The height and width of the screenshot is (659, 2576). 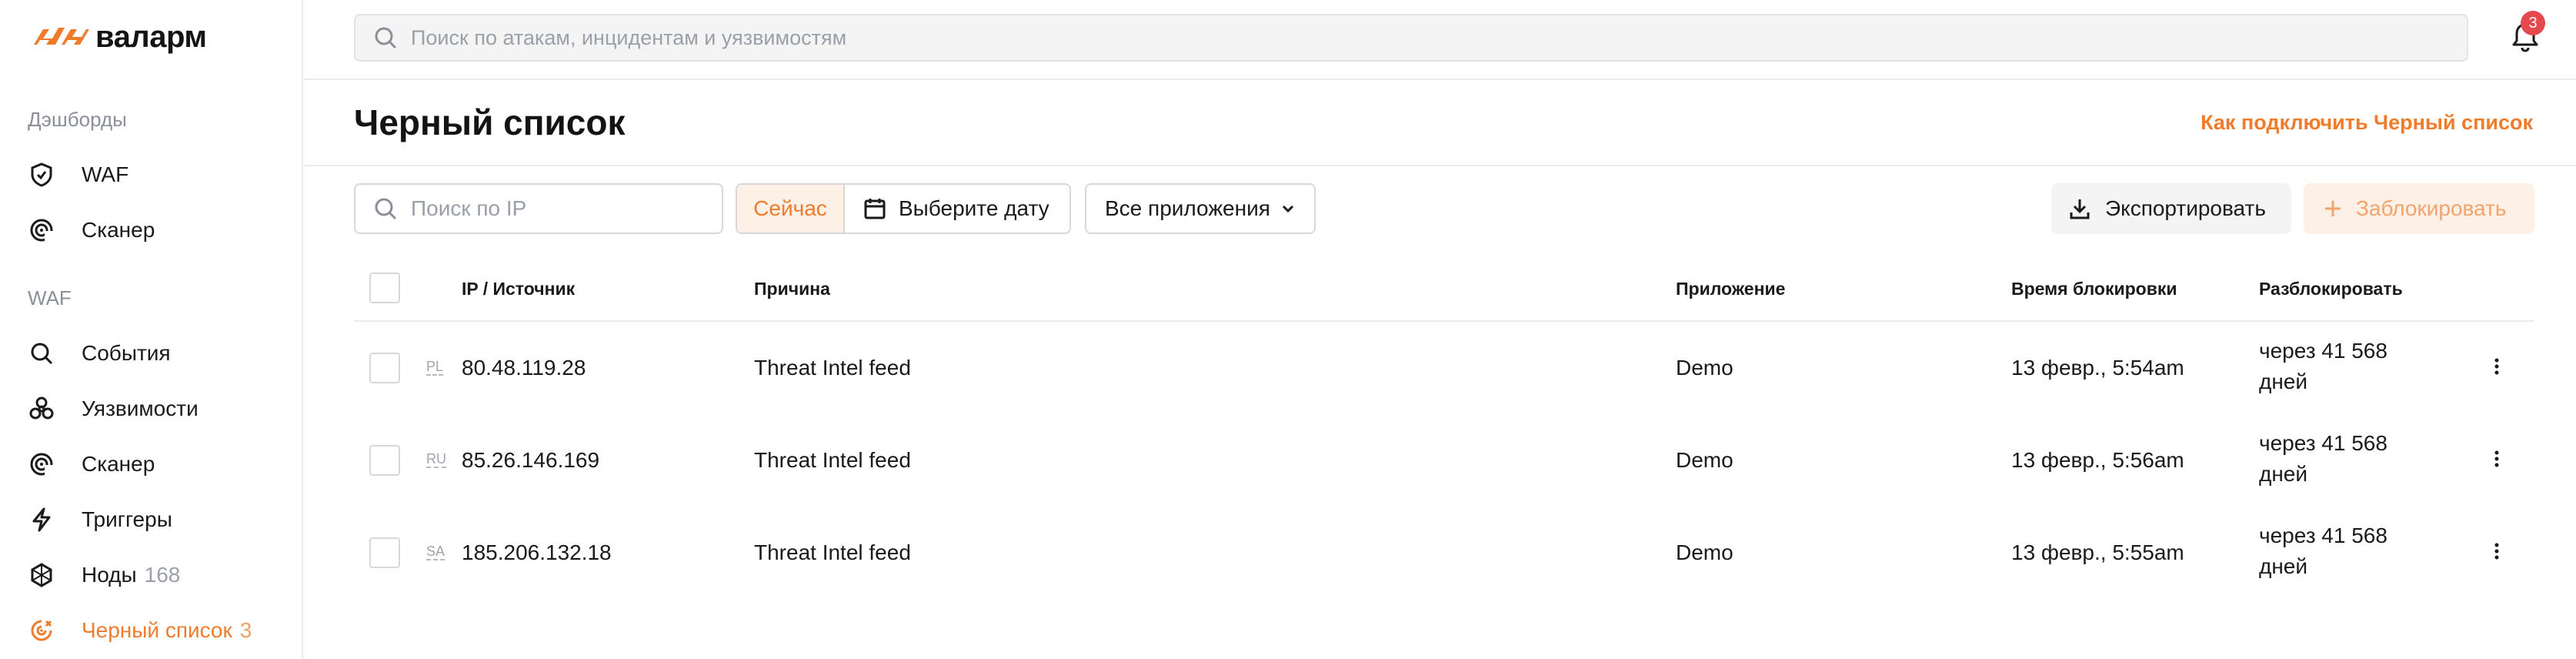 I want to click on wallarm-logo: валарм, so click(x=120, y=36).